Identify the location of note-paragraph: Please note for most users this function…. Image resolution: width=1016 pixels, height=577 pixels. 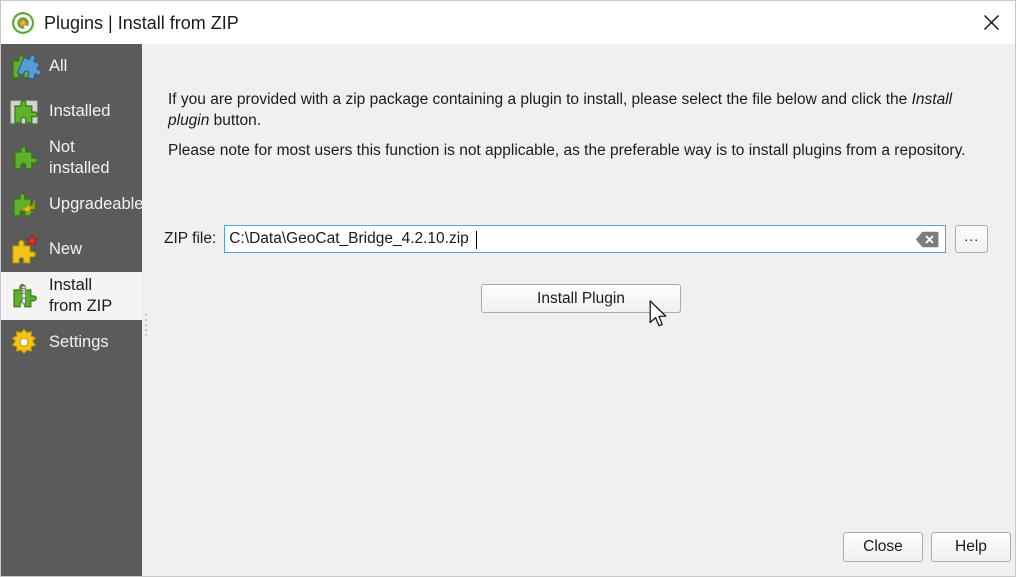
(567, 150).